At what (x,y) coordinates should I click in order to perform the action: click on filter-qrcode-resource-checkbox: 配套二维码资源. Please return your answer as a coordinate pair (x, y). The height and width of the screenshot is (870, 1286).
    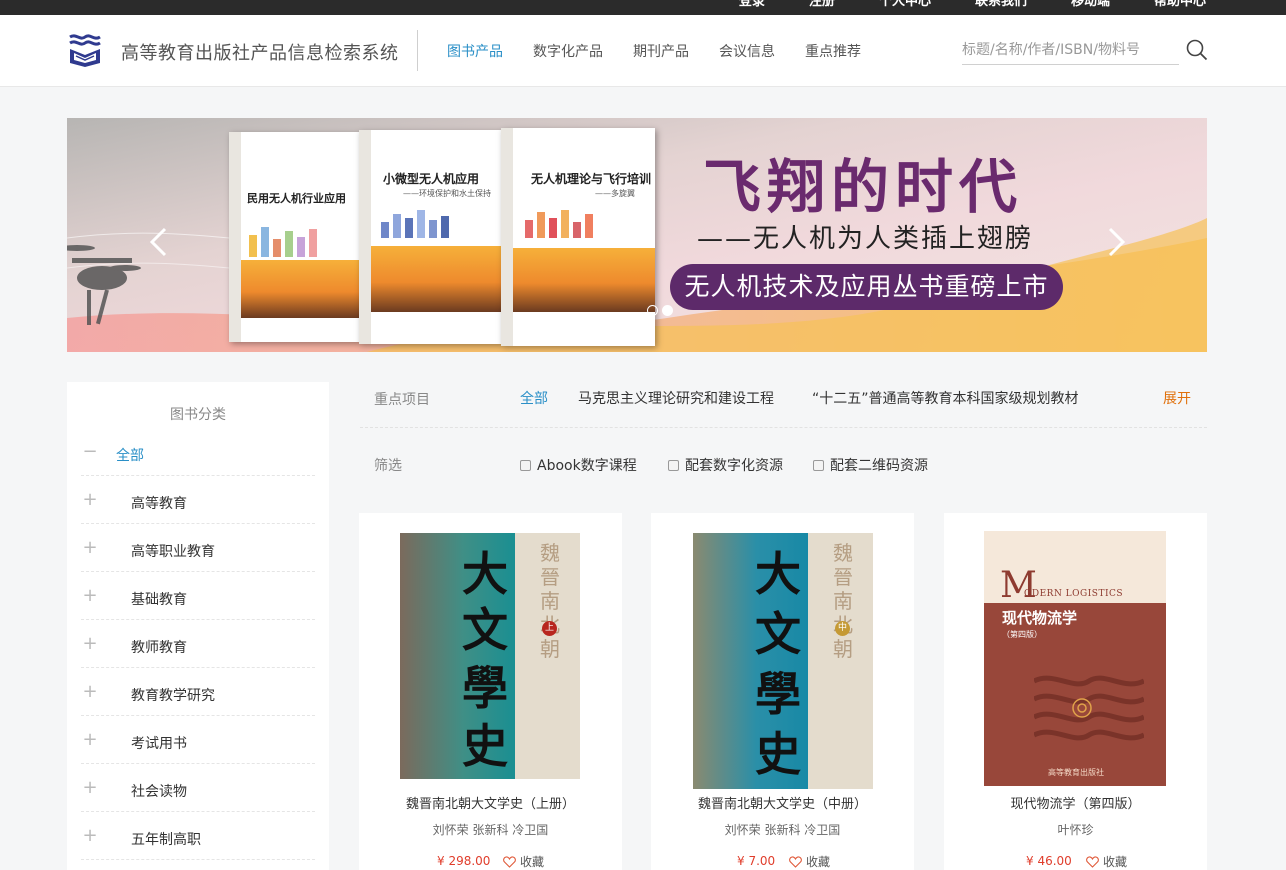
    Looking at the image, I should click on (870, 465).